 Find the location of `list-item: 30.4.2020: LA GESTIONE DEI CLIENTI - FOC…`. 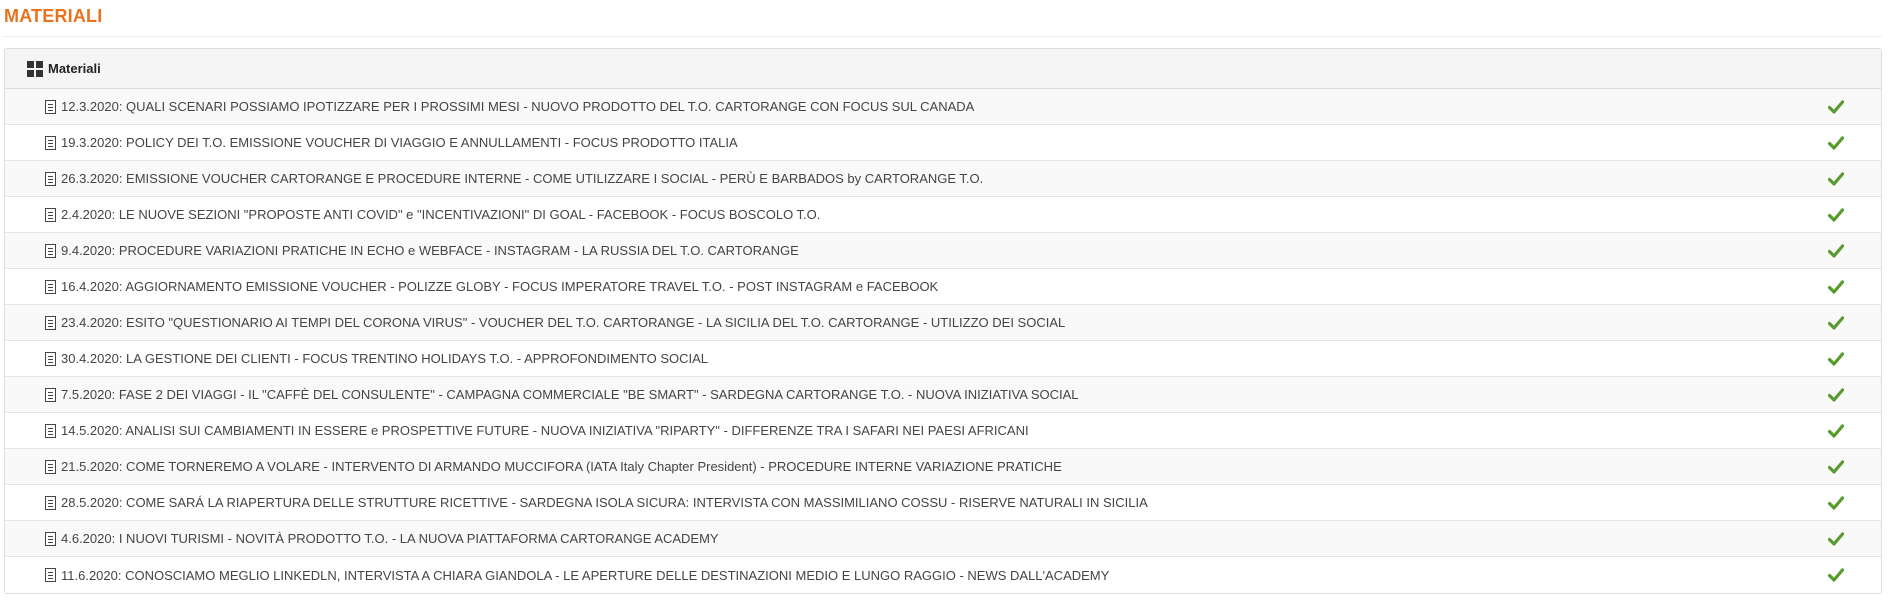

list-item: 30.4.2020: LA GESTIONE DEI CLIENTI - FOC… is located at coordinates (943, 359).